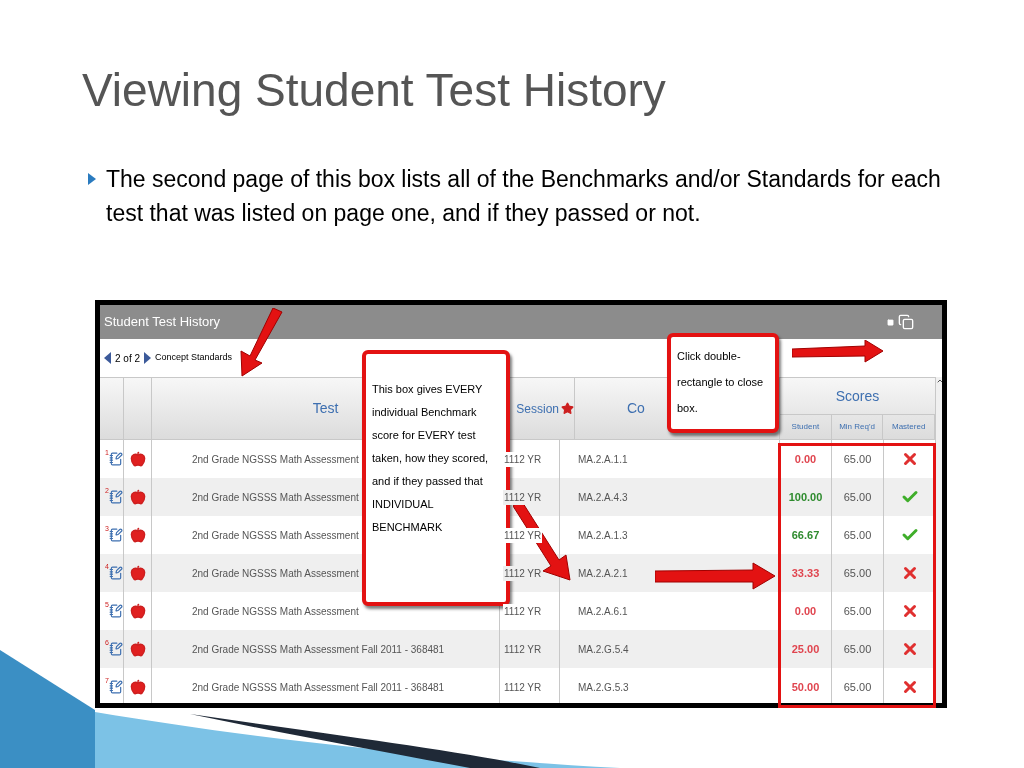 This screenshot has width=1024, height=768. What do you see at coordinates (938, 381) in the screenshot?
I see `scroll-up-icon` at bounding box center [938, 381].